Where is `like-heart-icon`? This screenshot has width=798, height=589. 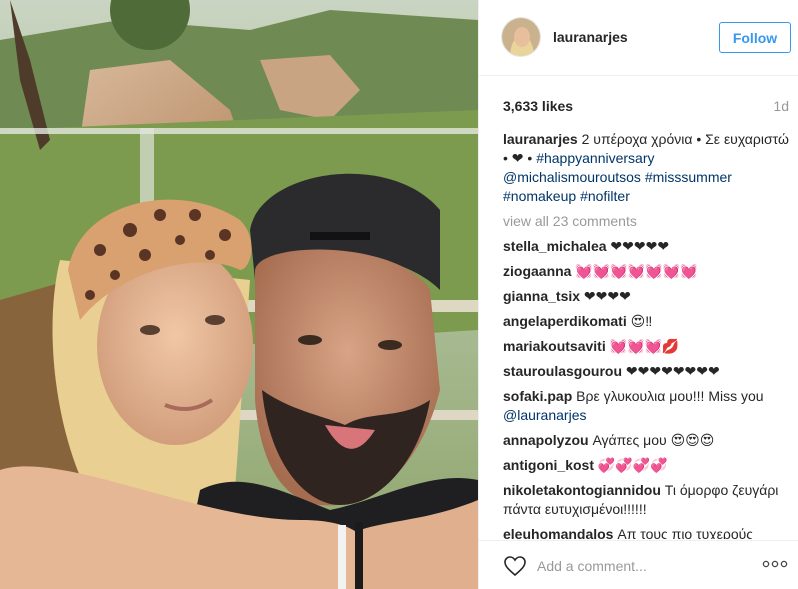 like-heart-icon is located at coordinates (515, 566).